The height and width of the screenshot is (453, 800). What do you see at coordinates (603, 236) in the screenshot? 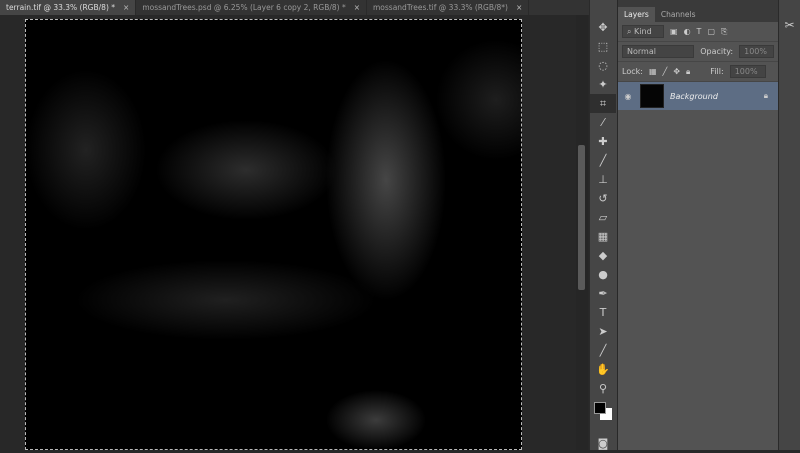
I see `gradient-tool-icon: ▦` at bounding box center [603, 236].